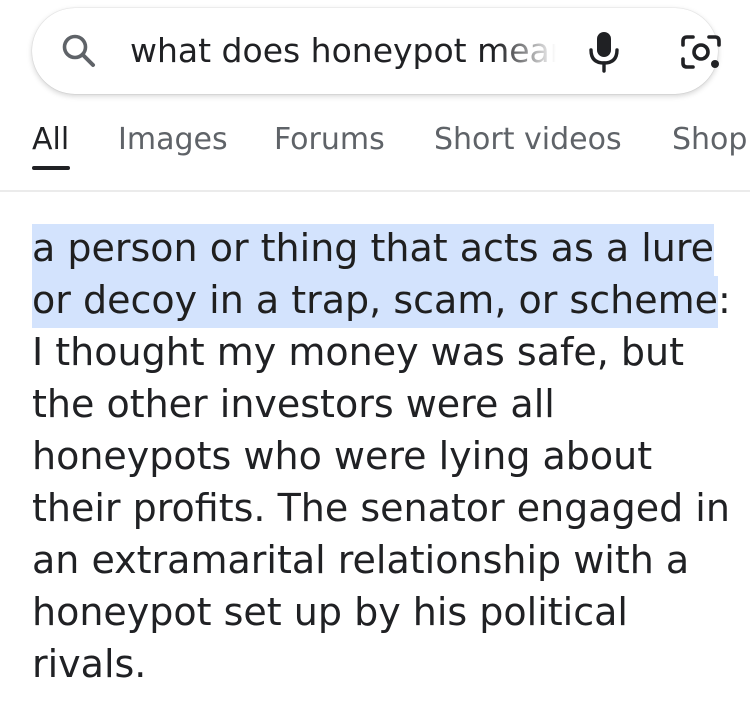 This screenshot has height=717, width=750. I want to click on search-tabs: All Images Forums Short videos Shop, so click(375, 151).